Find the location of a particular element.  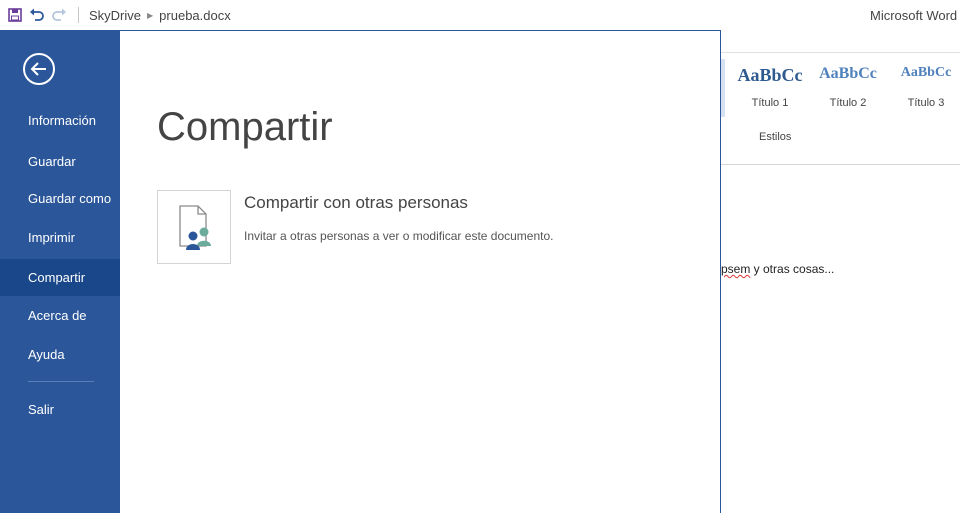

back-arrow-icon is located at coordinates (38, 69).